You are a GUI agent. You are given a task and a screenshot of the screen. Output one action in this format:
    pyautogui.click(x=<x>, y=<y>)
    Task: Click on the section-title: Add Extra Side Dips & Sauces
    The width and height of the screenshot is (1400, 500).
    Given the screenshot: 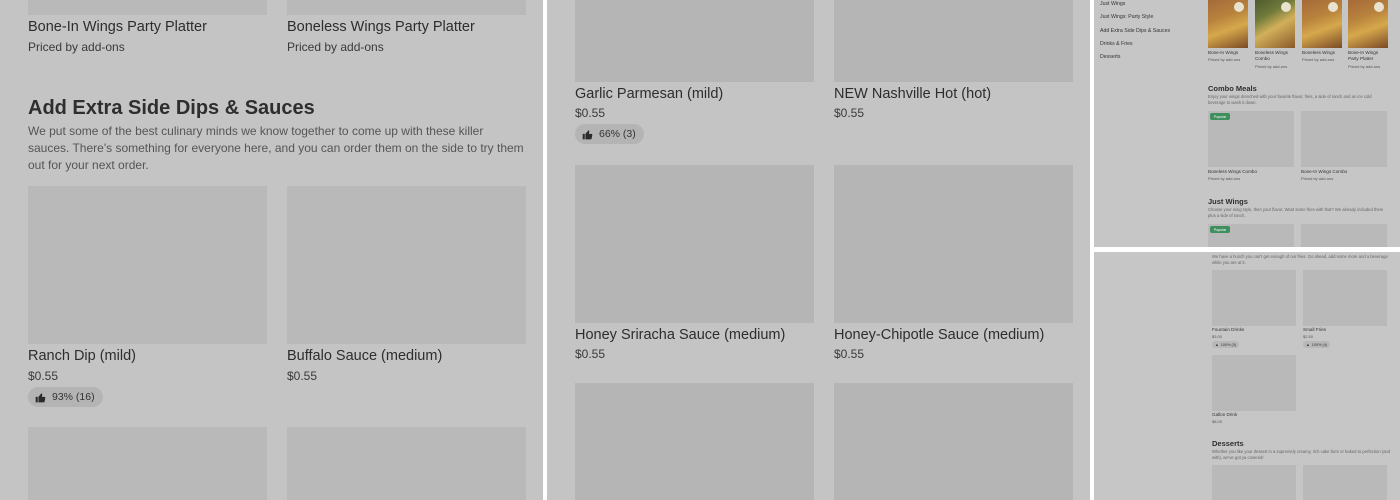 What is the action you would take?
    pyautogui.click(x=171, y=108)
    